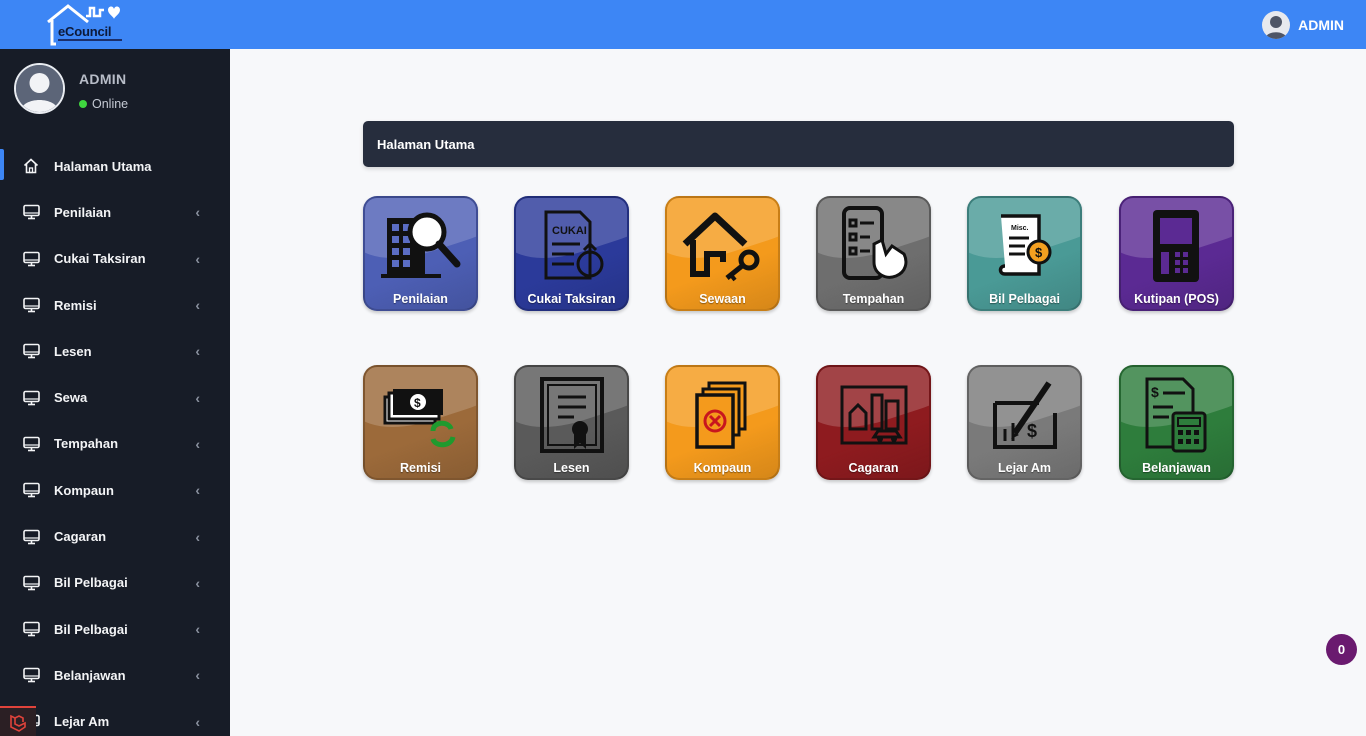 This screenshot has height=736, width=1366. Describe the element at coordinates (421, 245) in the screenshot. I see `building-search-icon` at that location.